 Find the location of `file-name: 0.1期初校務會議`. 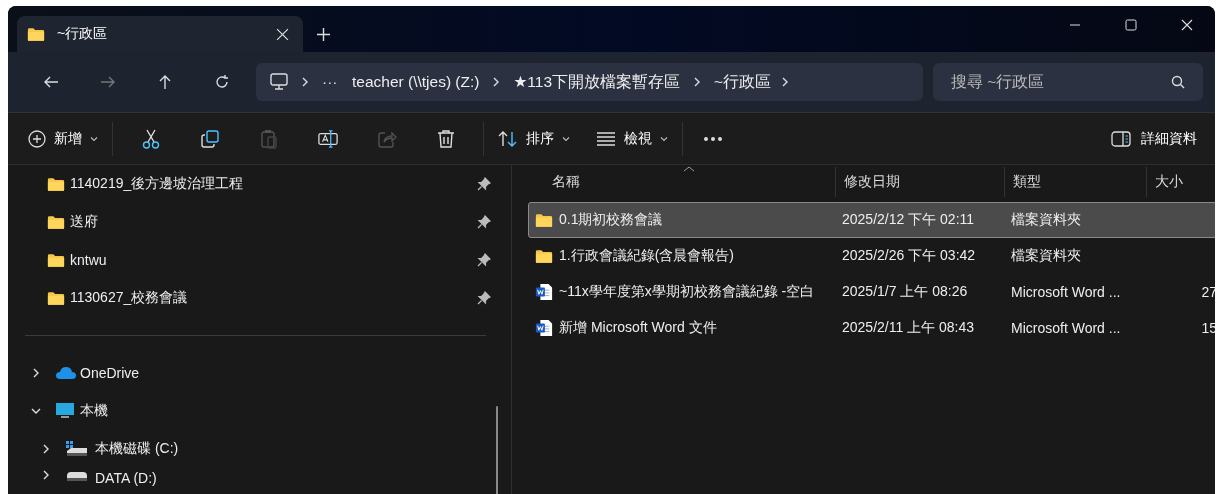

file-name: 0.1期初校務會議 is located at coordinates (611, 220).